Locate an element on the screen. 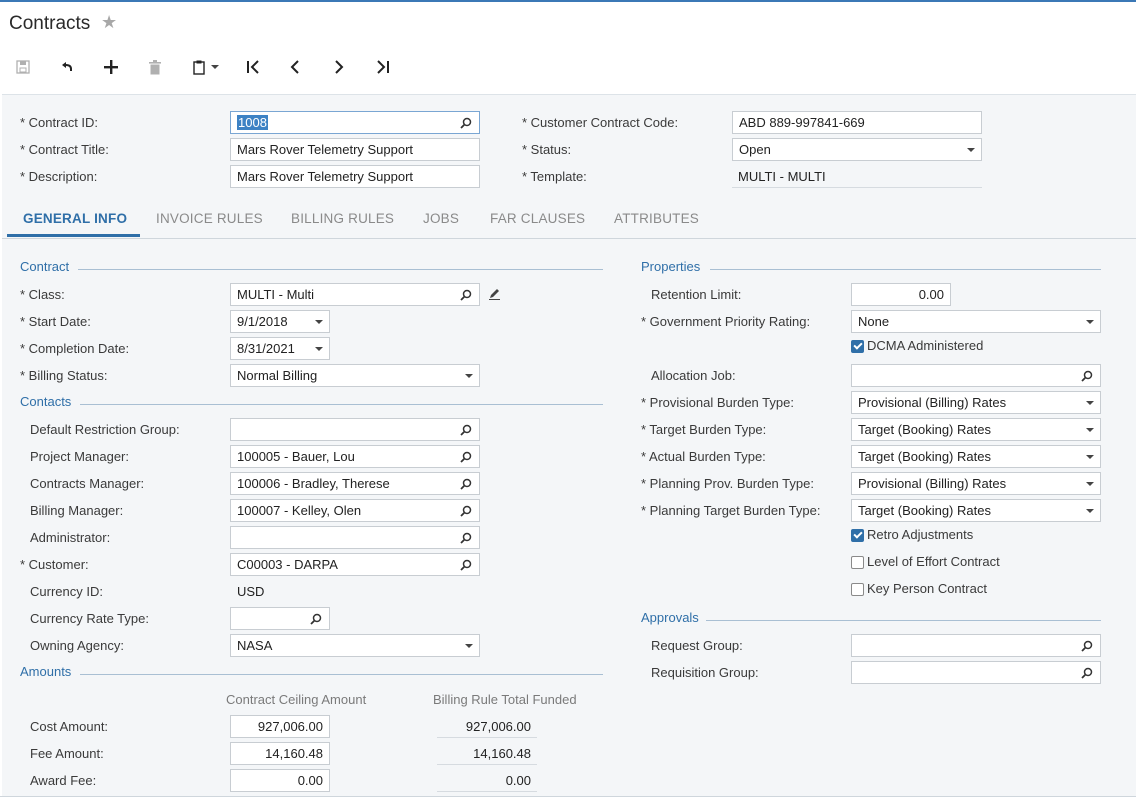 Image resolution: width=1136 pixels, height=799 pixels. planning-prov-burden-type-select: Provisional (Billing) Rates is located at coordinates (976, 483).